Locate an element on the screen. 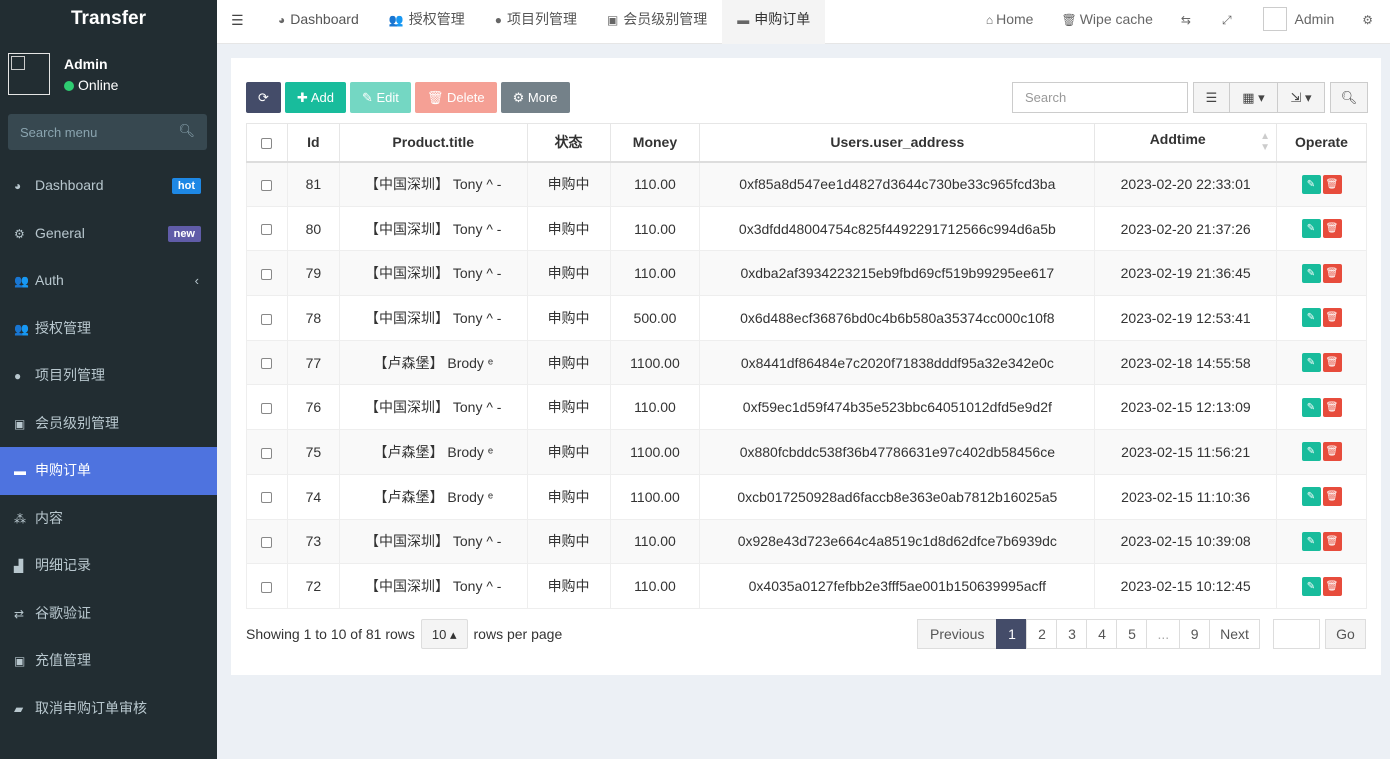 The height and width of the screenshot is (759, 1390). tab-0: ◕ Dashboard is located at coordinates (318, 22).